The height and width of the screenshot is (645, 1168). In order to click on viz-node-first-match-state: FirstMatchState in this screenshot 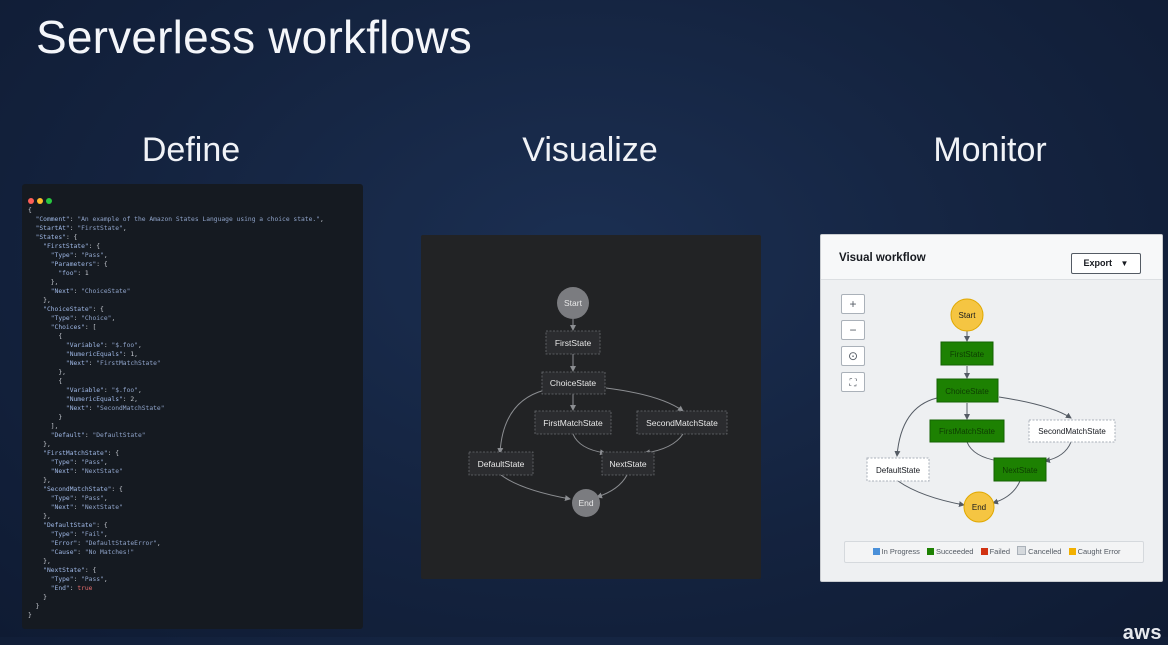, I will do `click(573, 422)`.